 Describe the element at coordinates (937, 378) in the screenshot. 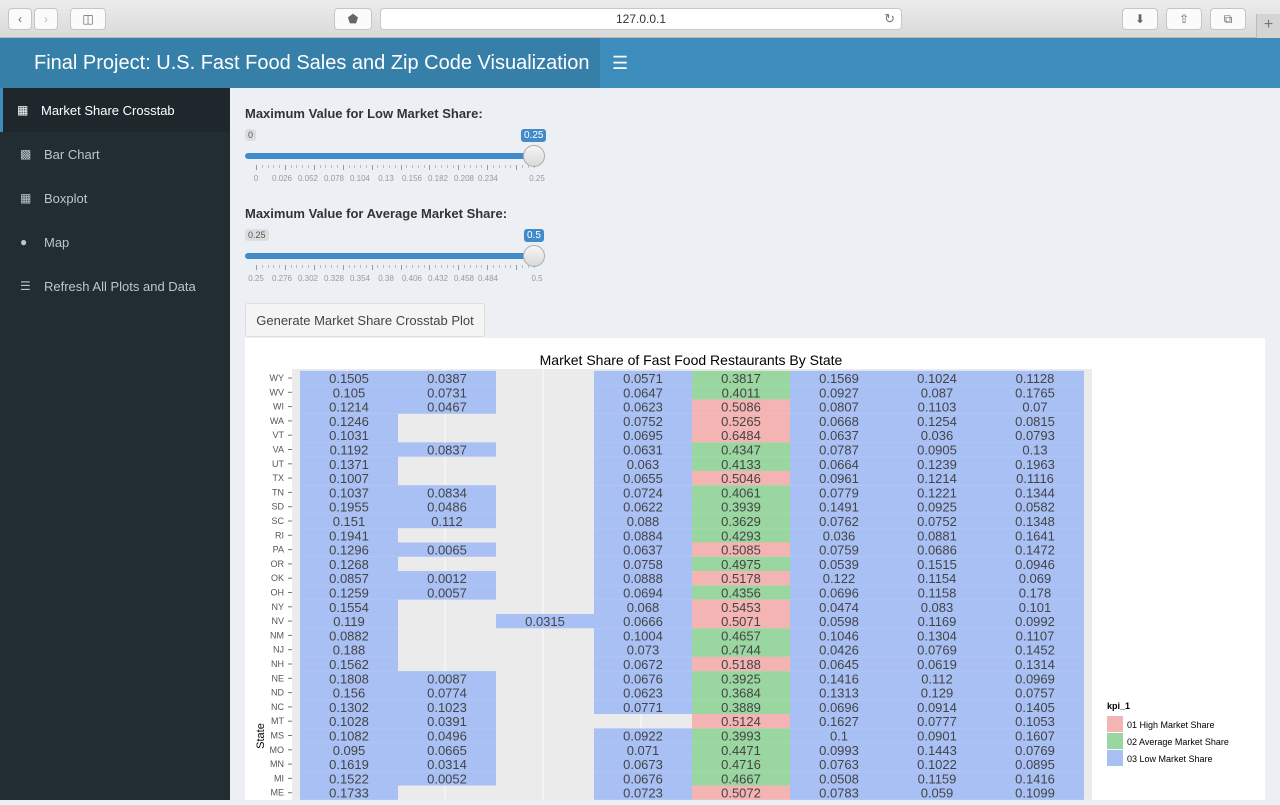

I see `cell-value-label: 0.1024` at that location.